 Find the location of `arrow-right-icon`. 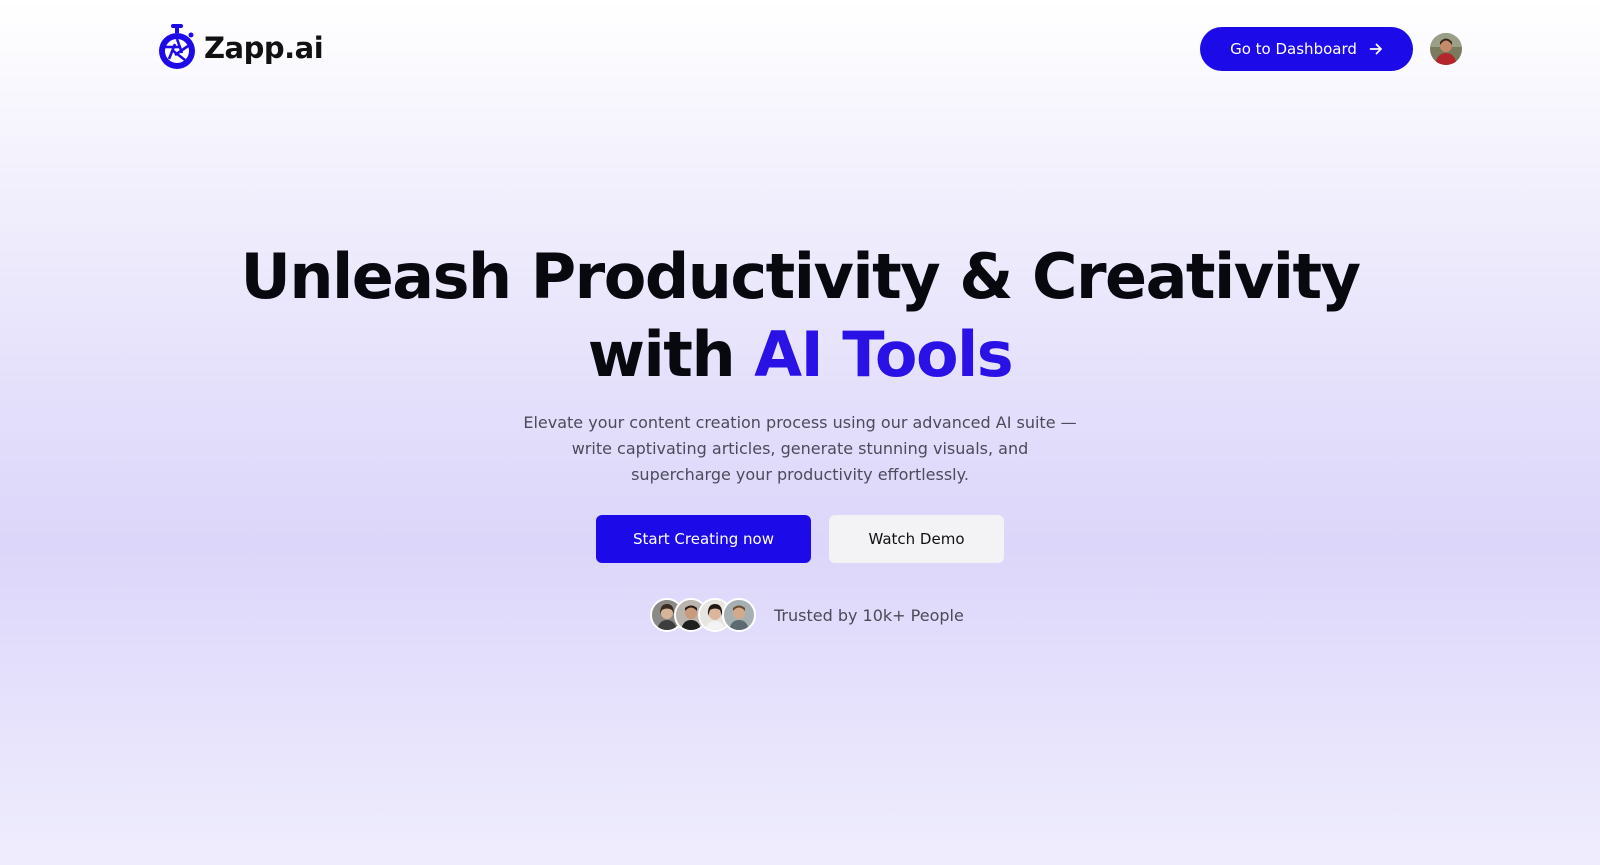

arrow-right-icon is located at coordinates (1375, 49).